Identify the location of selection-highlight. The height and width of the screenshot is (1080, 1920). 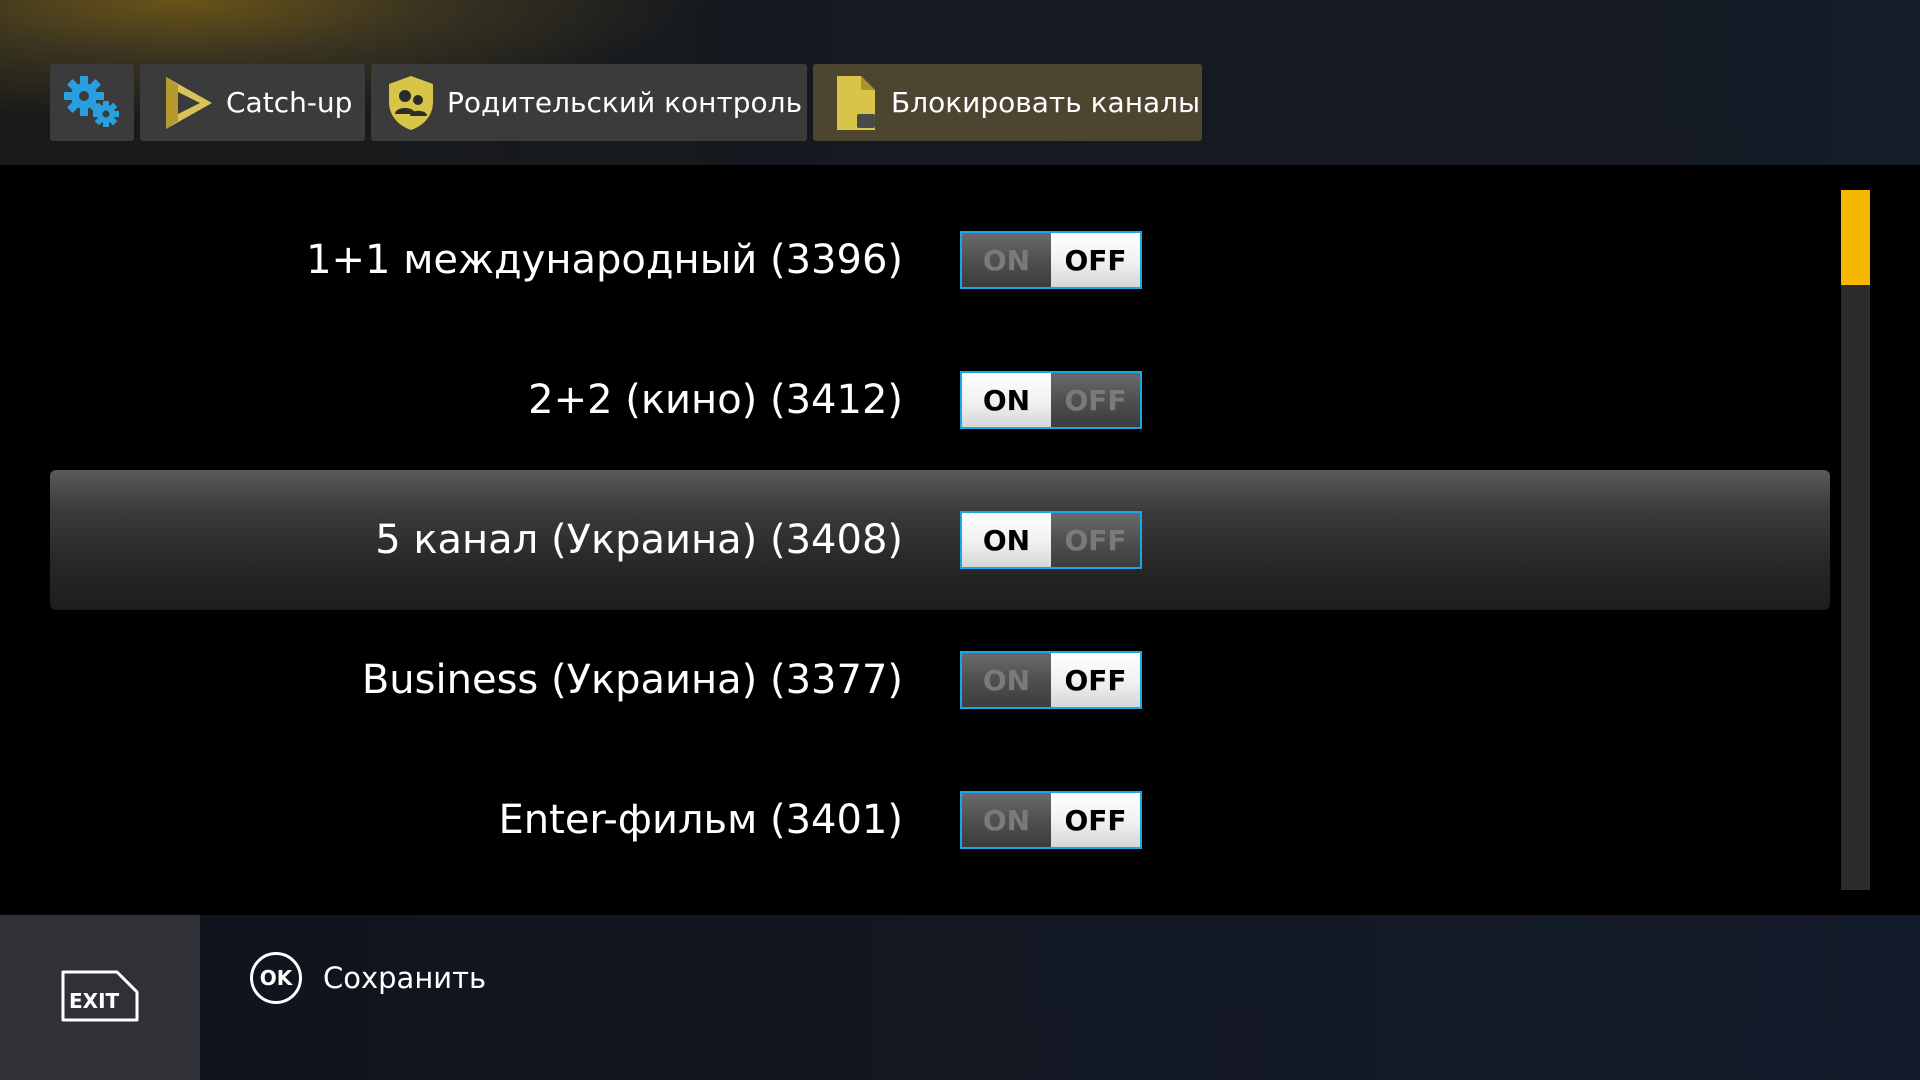
(940, 540).